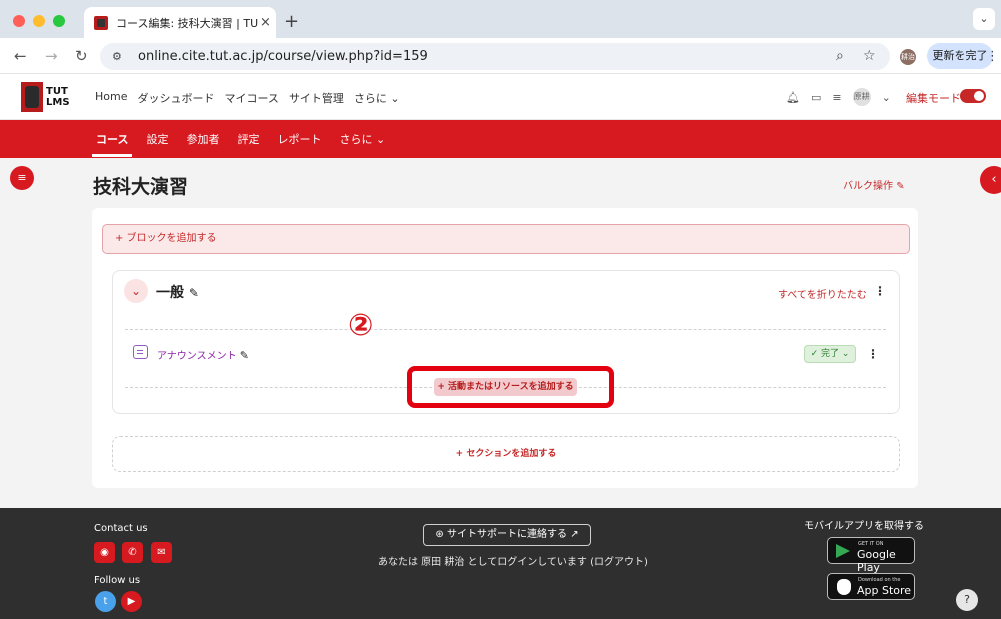  What do you see at coordinates (157, 139) in the screenshot?
I see `tab-settings: 設定` at bounding box center [157, 139].